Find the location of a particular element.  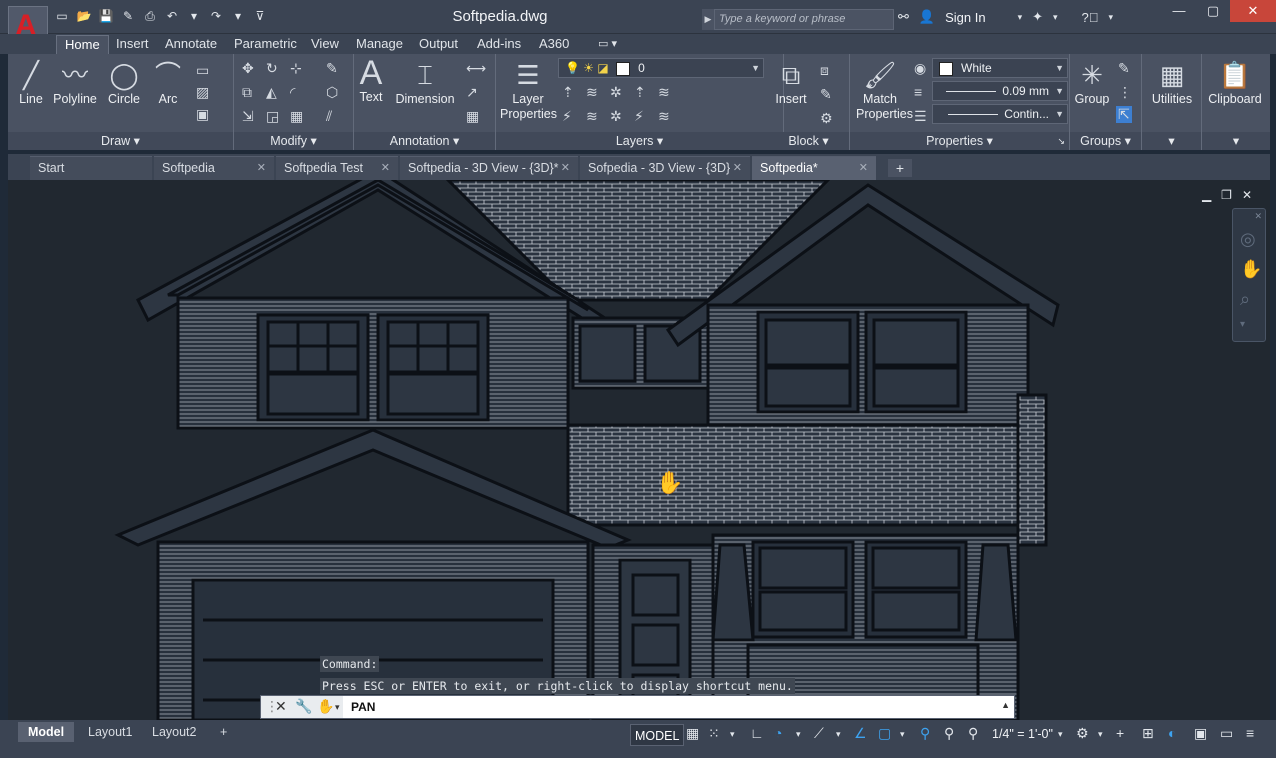

redo-icon: ↷ is located at coordinates (216, 16).